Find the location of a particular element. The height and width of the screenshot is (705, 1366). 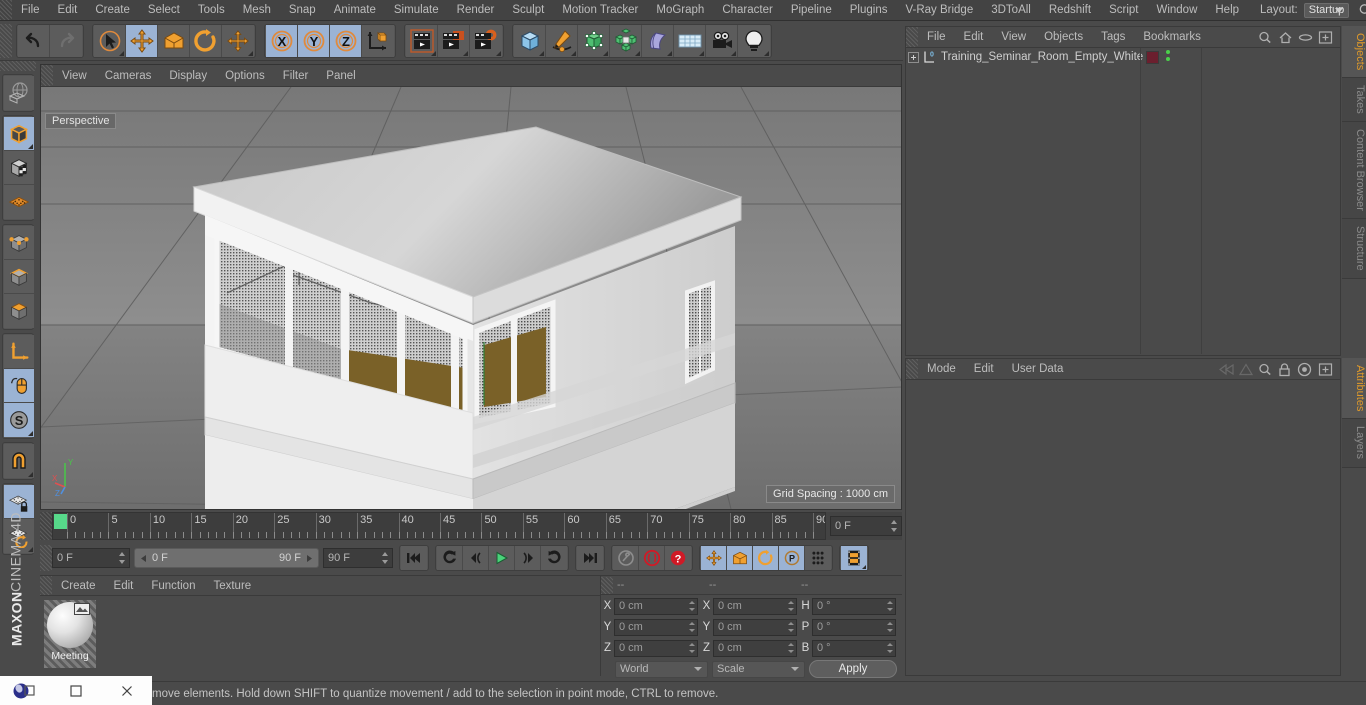

move-tool-button is located at coordinates (142, 40).